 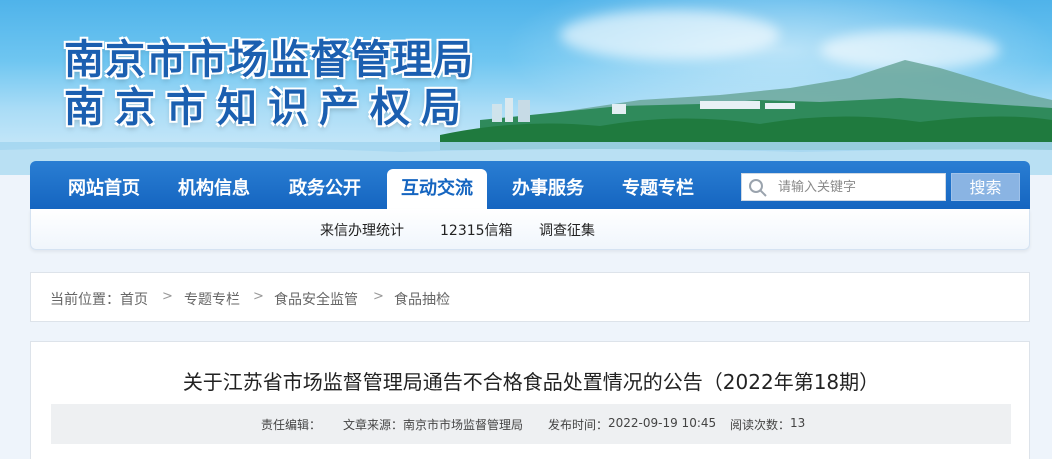 What do you see at coordinates (798, 423) in the screenshot?
I see `meta-views-value: 13` at bounding box center [798, 423].